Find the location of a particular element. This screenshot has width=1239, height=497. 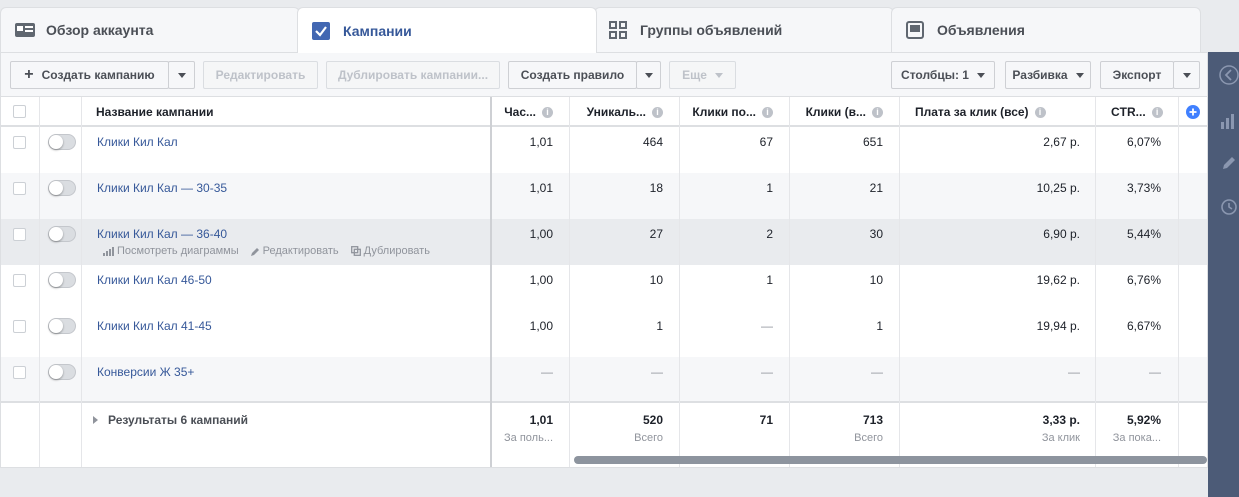

summary-label-text: Результаты 6 кампаний is located at coordinates (178, 420).